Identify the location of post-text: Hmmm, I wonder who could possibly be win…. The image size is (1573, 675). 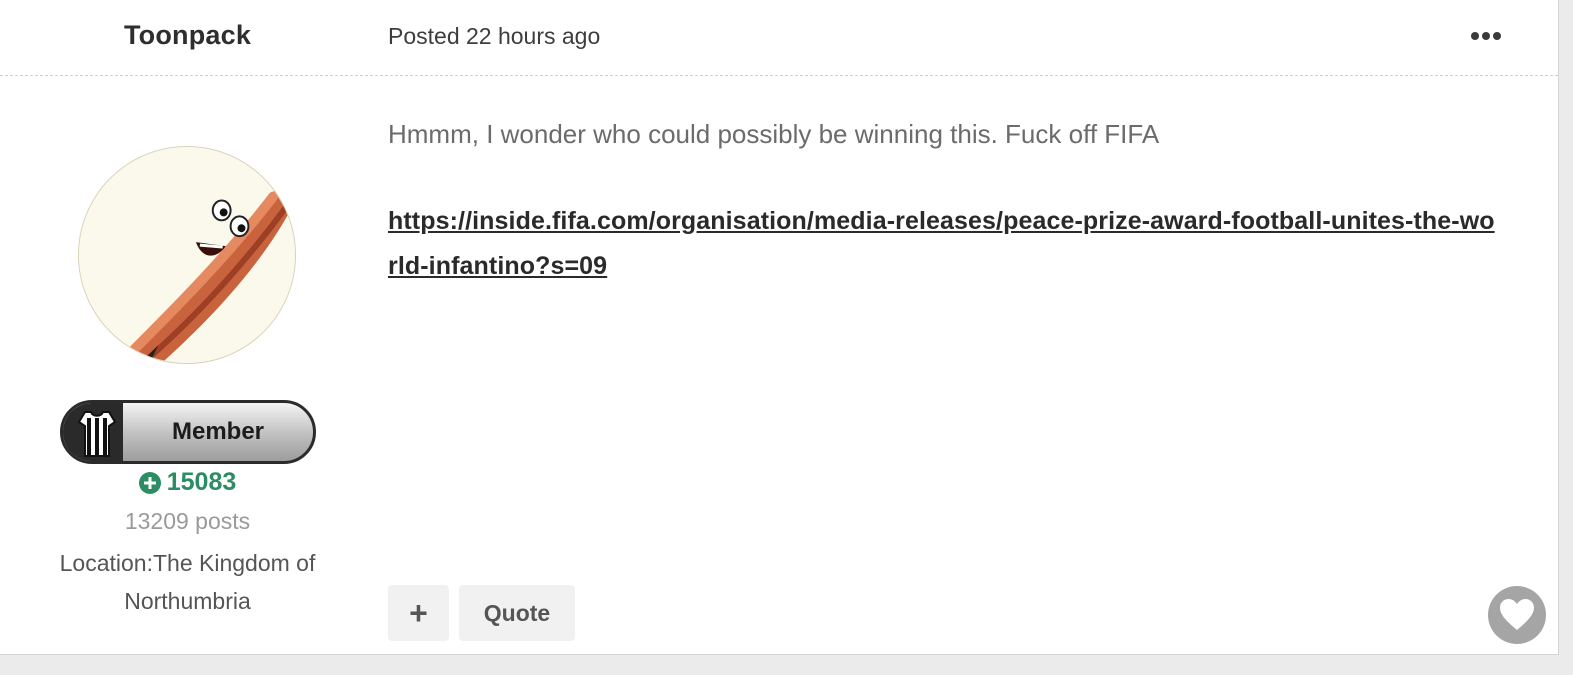
(774, 134).